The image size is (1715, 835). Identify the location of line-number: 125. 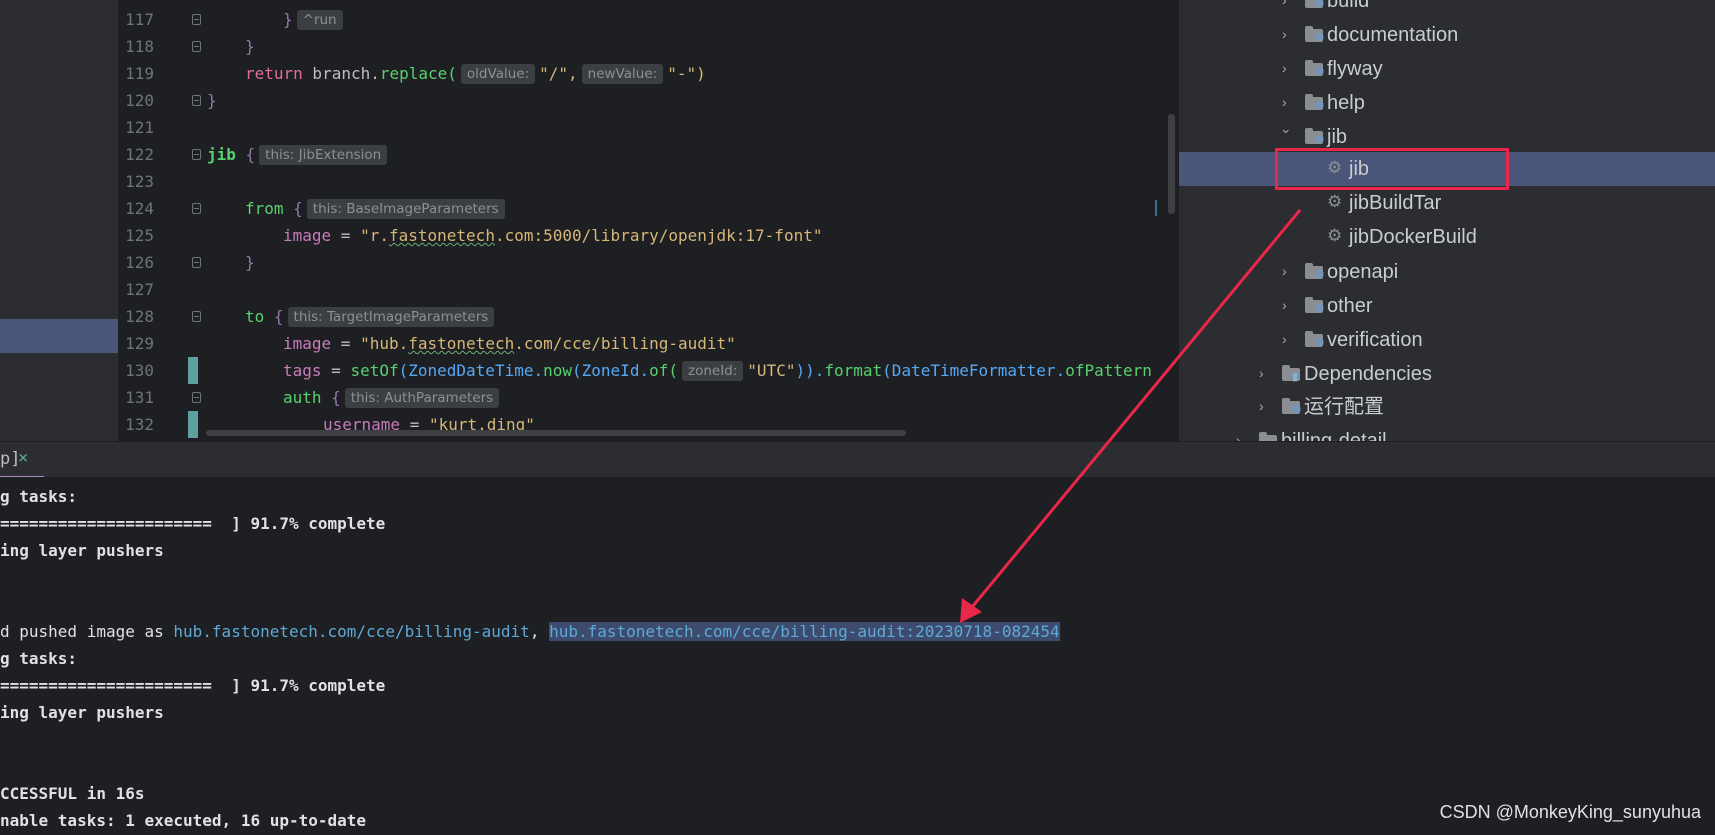
(139, 235).